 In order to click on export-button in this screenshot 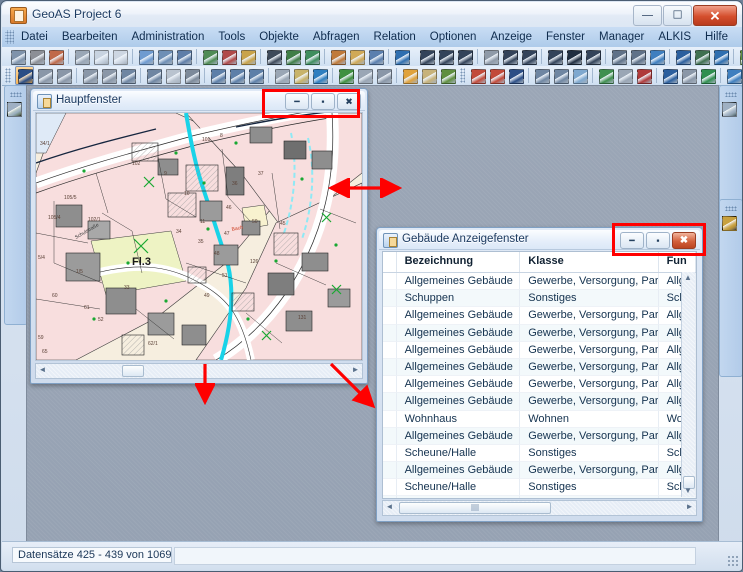, I will do `click(605, 75)`.